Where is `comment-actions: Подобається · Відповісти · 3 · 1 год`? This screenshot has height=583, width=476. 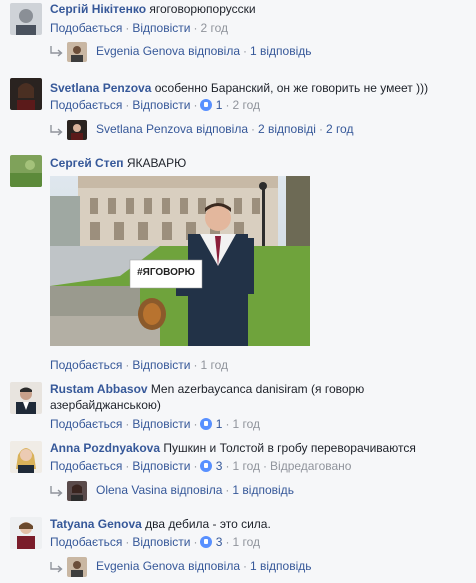
comment-actions: Подобається · Відповісти · 3 · 1 год is located at coordinates (155, 542).